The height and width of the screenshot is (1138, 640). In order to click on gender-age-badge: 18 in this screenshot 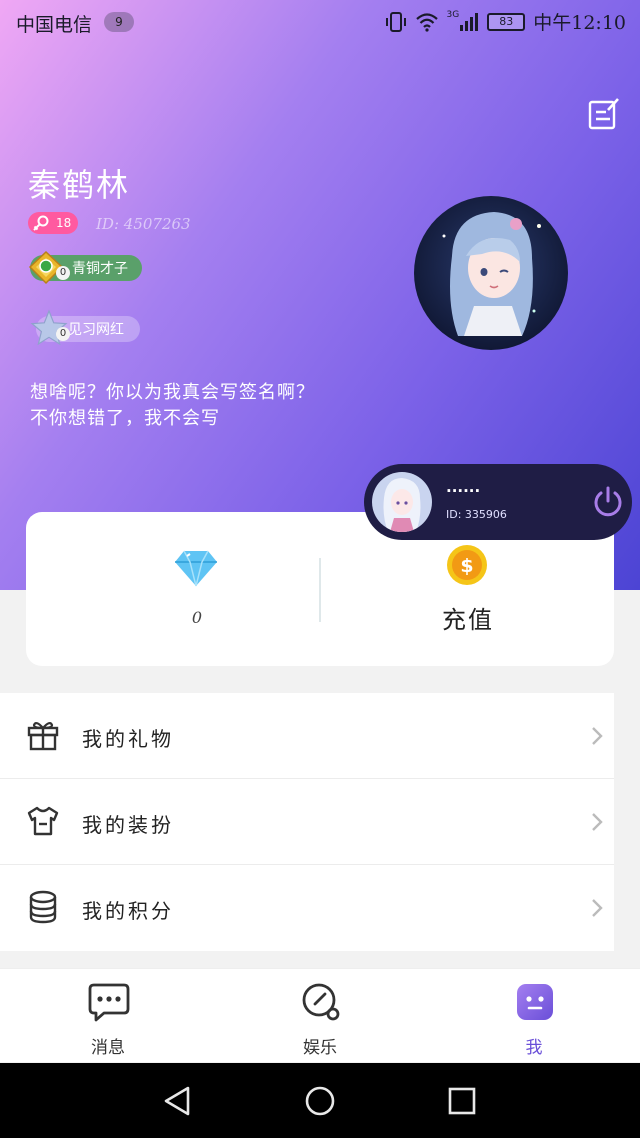, I will do `click(53, 223)`.